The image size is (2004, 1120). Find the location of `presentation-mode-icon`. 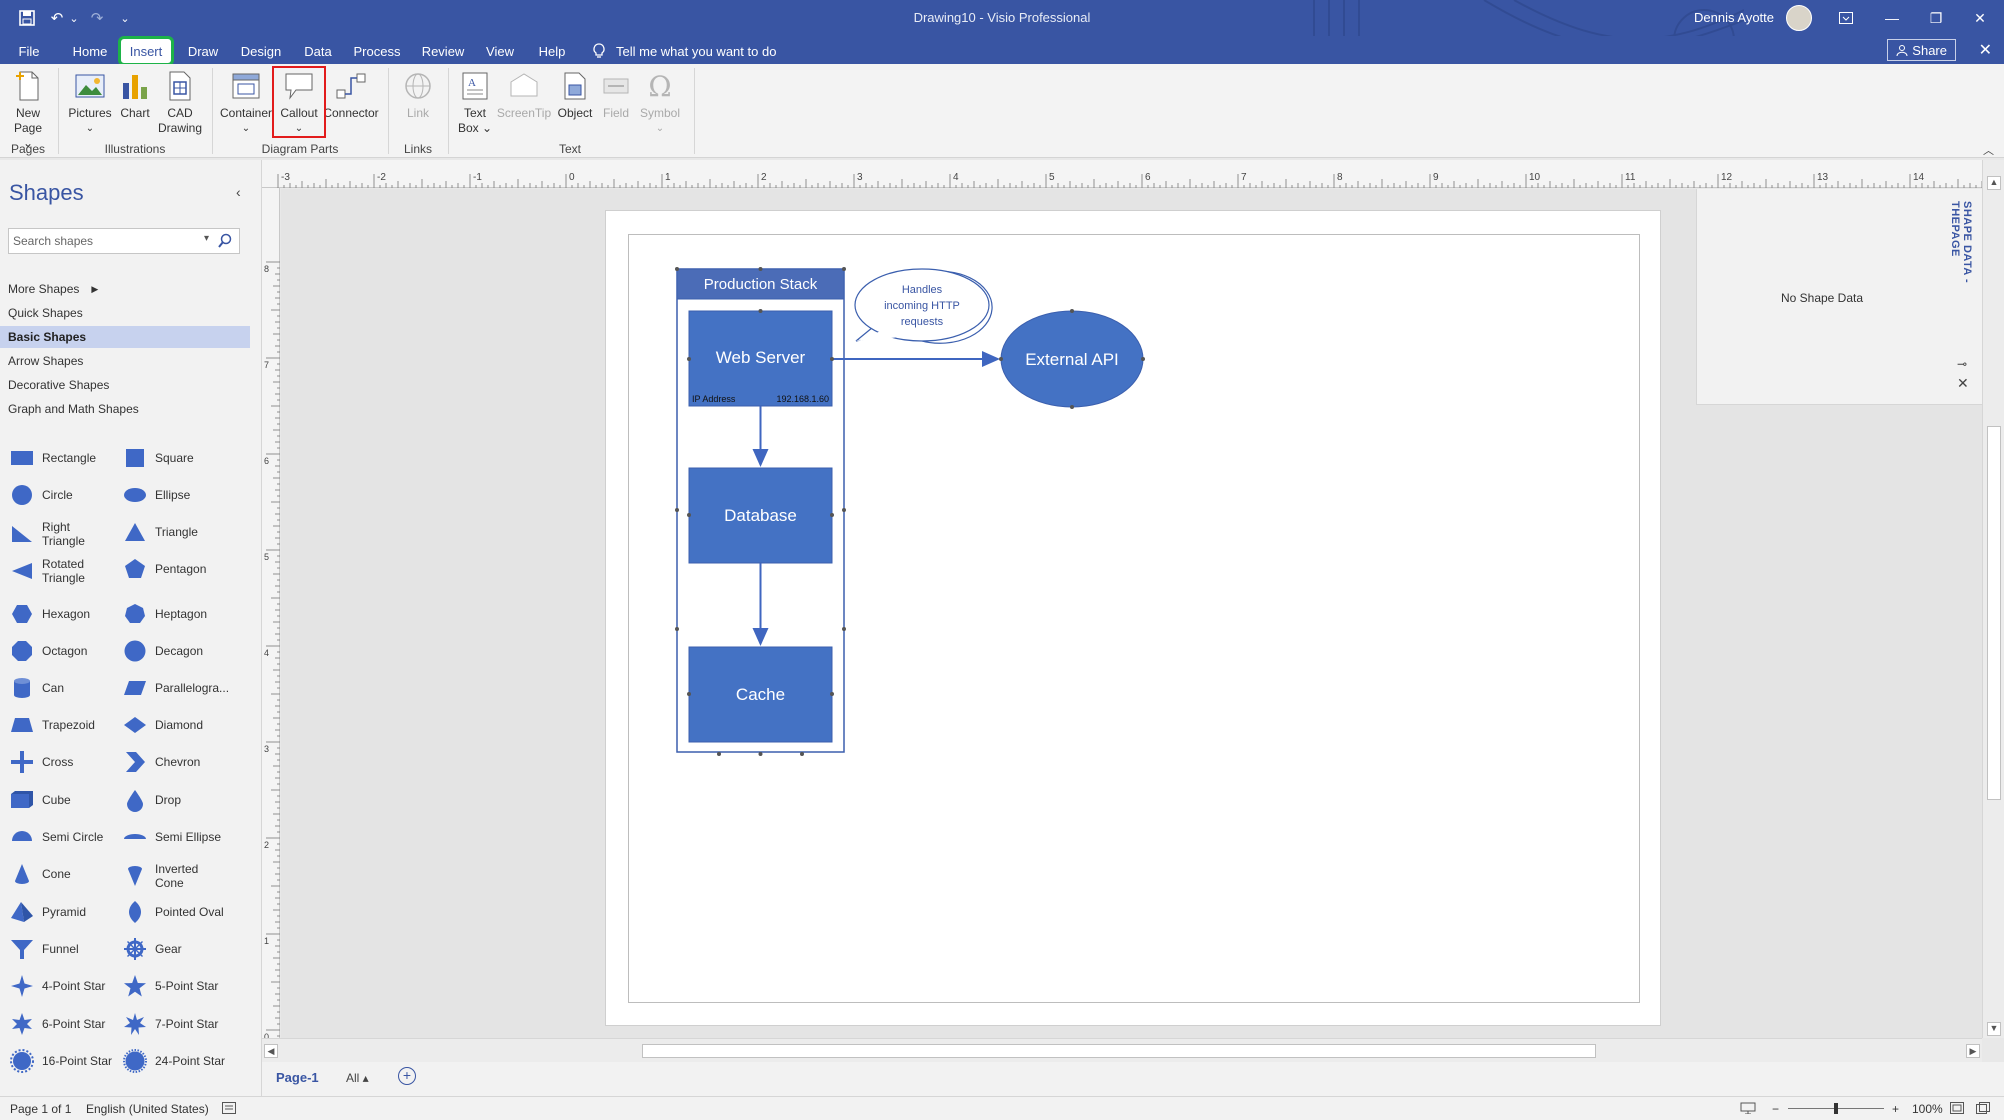

presentation-mode-icon is located at coordinates (1748, 1109).